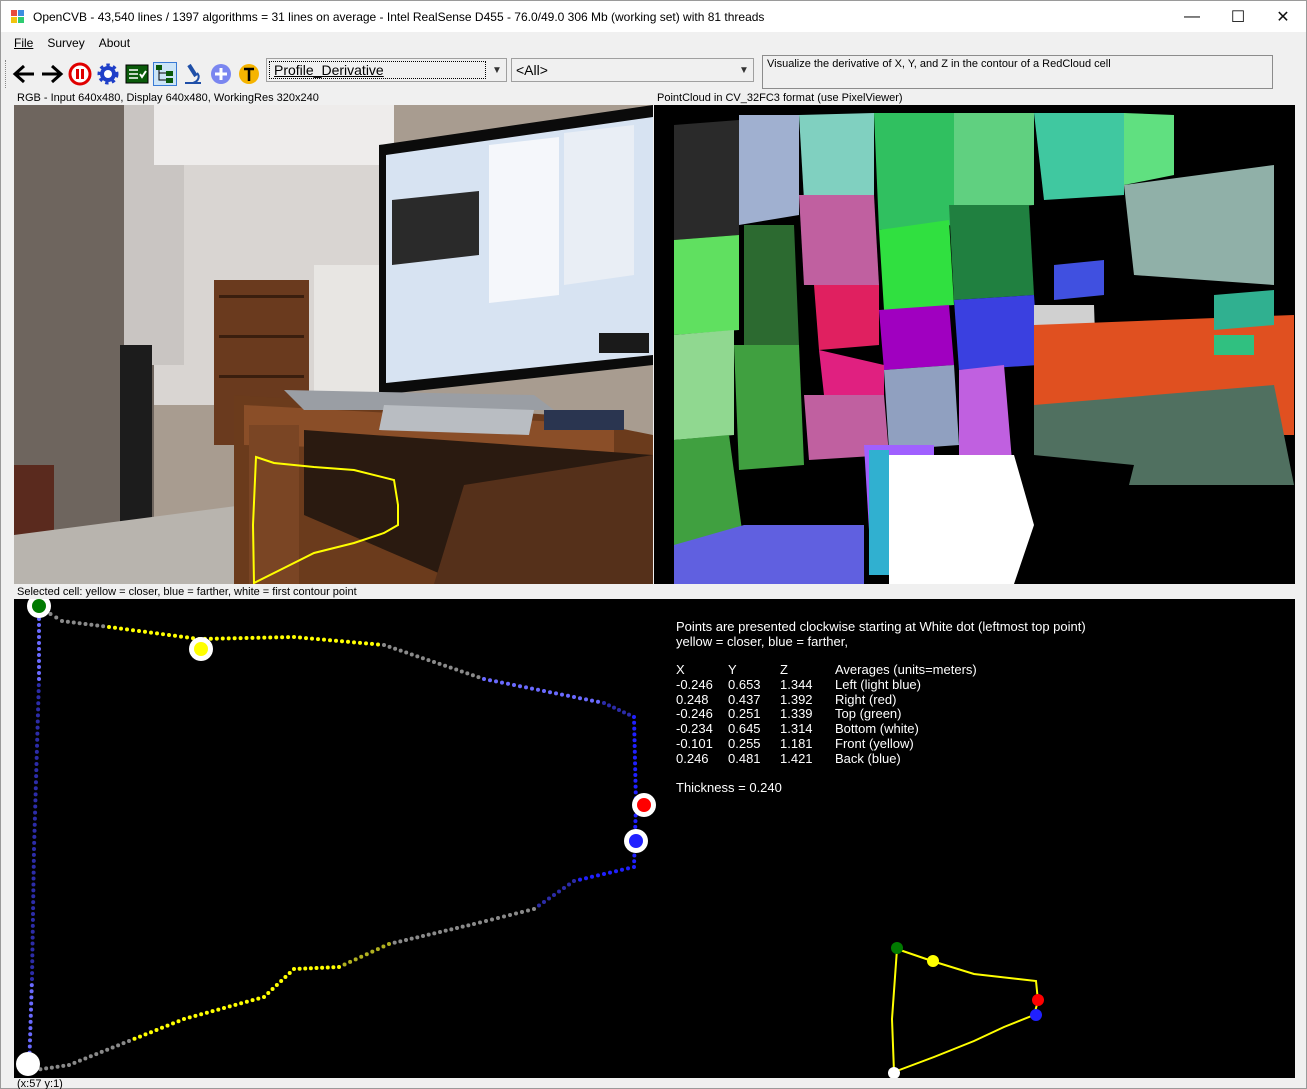 The height and width of the screenshot is (1089, 1307). I want to click on algorithm-select: Profile_Derivative ▼, so click(386, 70).